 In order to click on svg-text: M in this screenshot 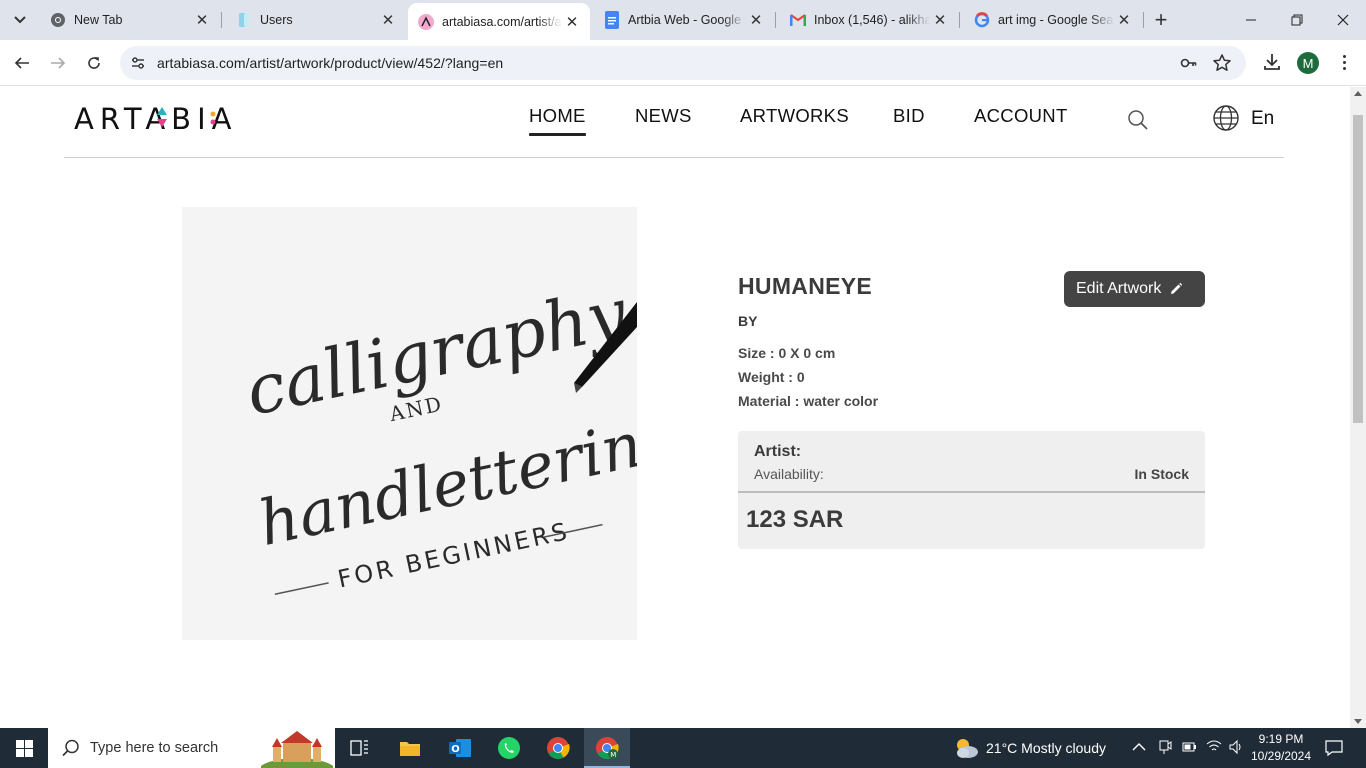, I will do `click(613, 755)`.